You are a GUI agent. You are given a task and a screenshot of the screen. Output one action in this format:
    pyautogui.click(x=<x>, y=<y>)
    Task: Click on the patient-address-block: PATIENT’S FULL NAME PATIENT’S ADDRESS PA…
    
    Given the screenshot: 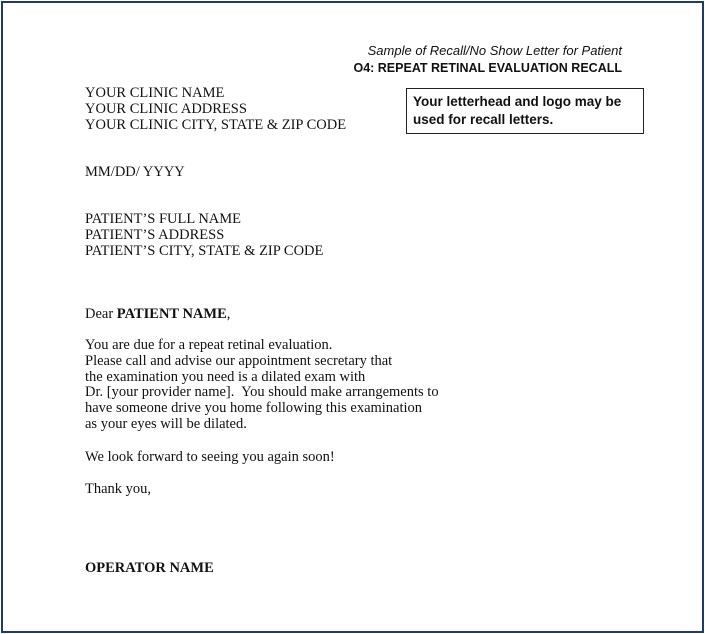 What is the action you would take?
    pyautogui.click(x=204, y=235)
    